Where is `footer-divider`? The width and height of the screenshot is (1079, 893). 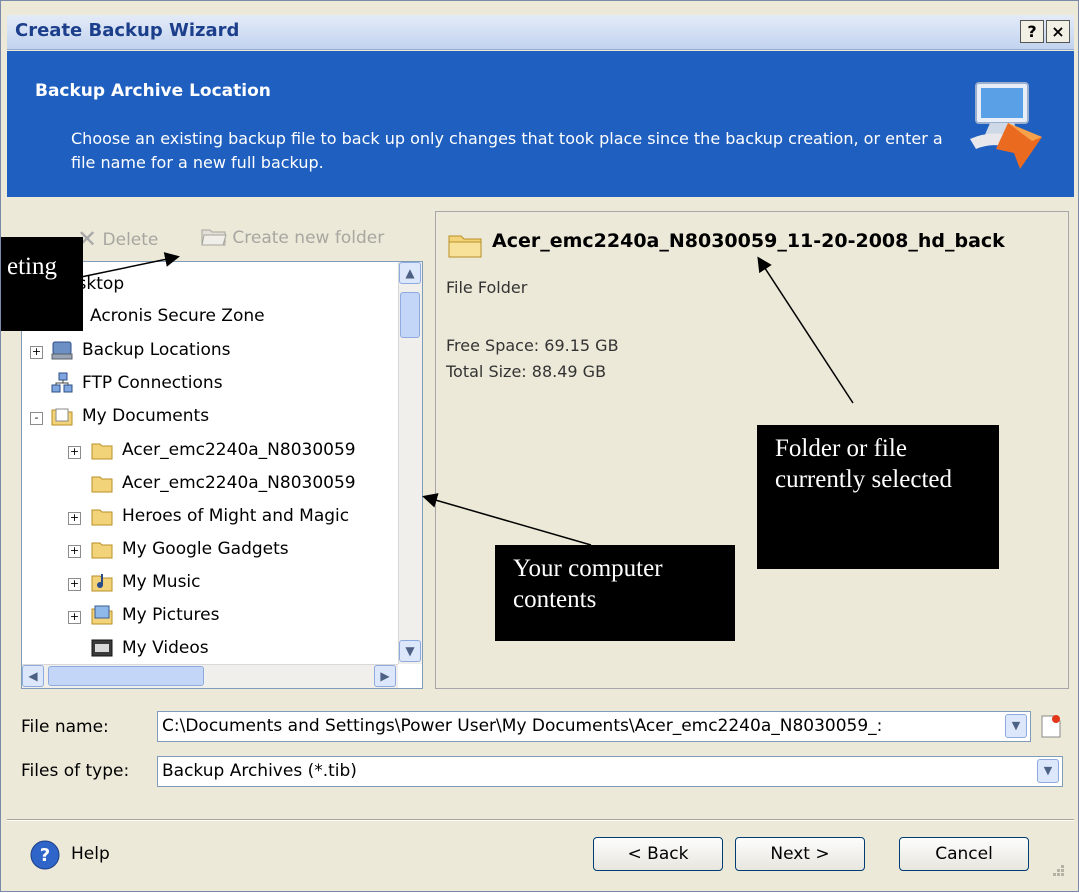
footer-divider is located at coordinates (540, 820).